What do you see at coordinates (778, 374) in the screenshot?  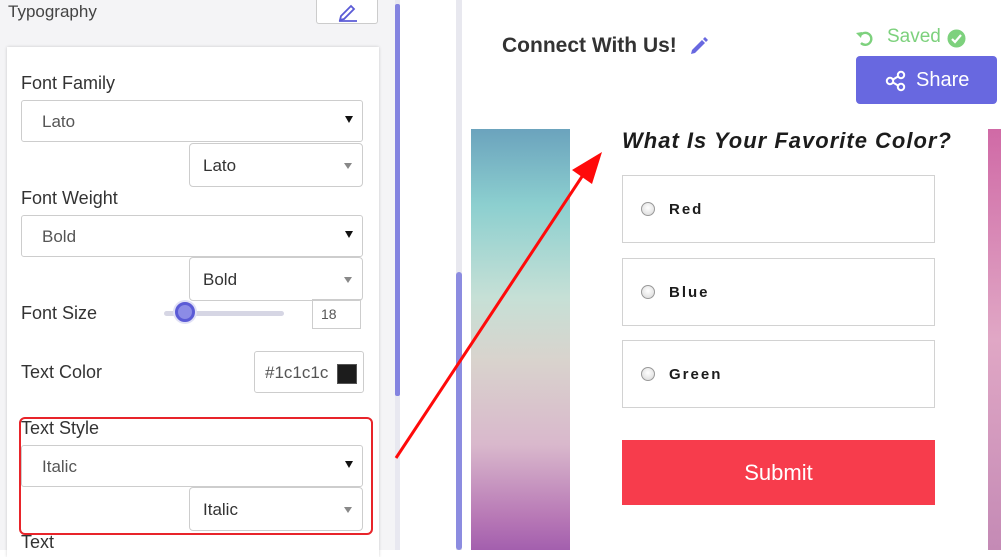 I see `option-green: Green` at bounding box center [778, 374].